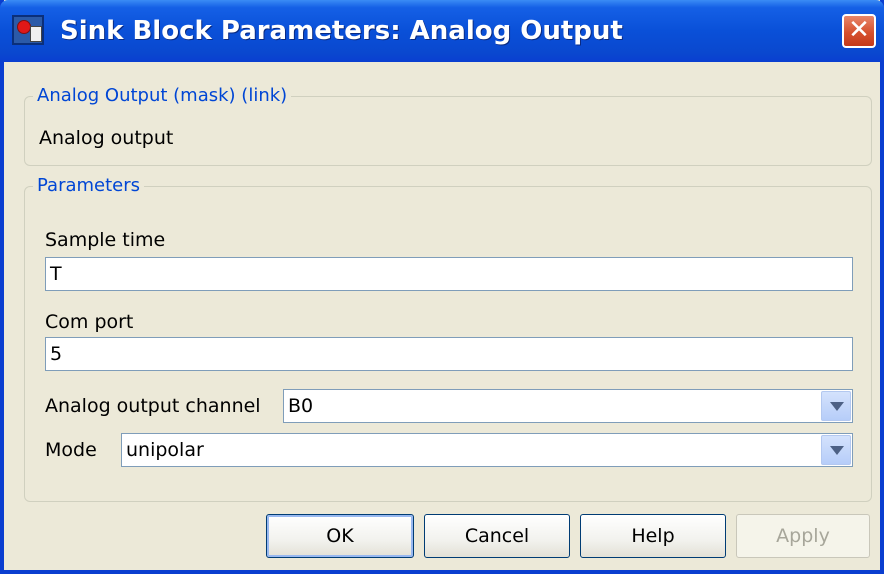 The height and width of the screenshot is (574, 884). What do you see at coordinates (653, 536) in the screenshot?
I see `help-button: Help` at bounding box center [653, 536].